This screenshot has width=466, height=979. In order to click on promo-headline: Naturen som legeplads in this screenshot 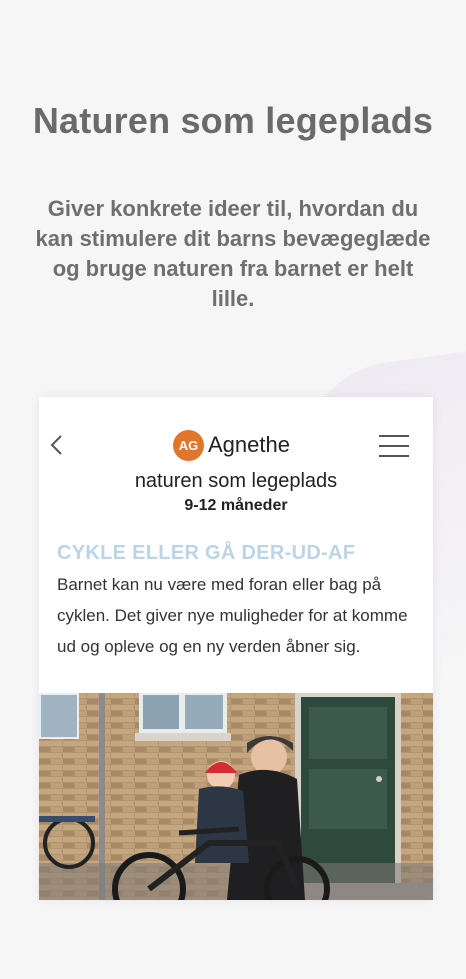, I will do `click(233, 120)`.